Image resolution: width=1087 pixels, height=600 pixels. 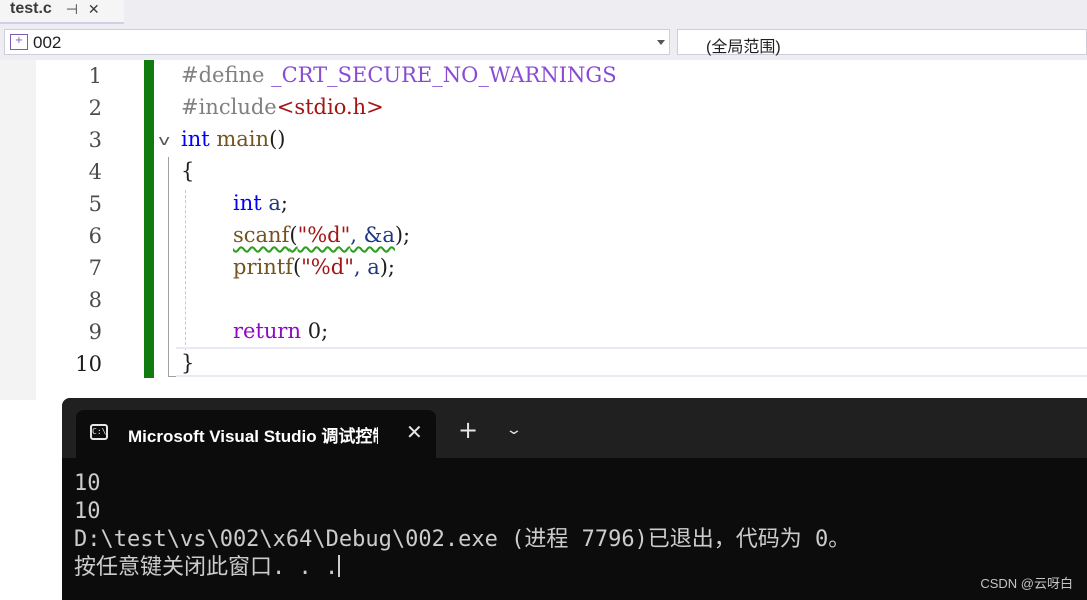 I want to click on line-number: 6, so click(x=95, y=236).